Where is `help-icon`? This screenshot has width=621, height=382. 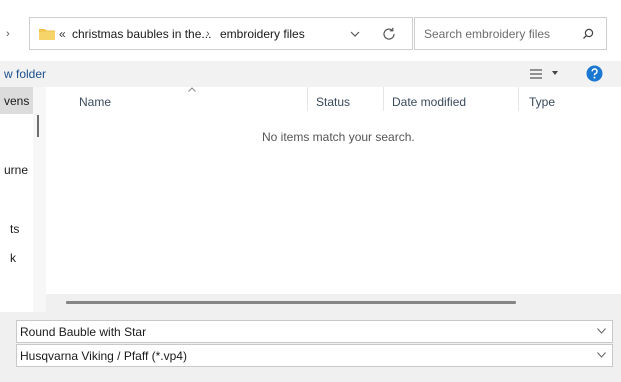
help-icon is located at coordinates (594, 73).